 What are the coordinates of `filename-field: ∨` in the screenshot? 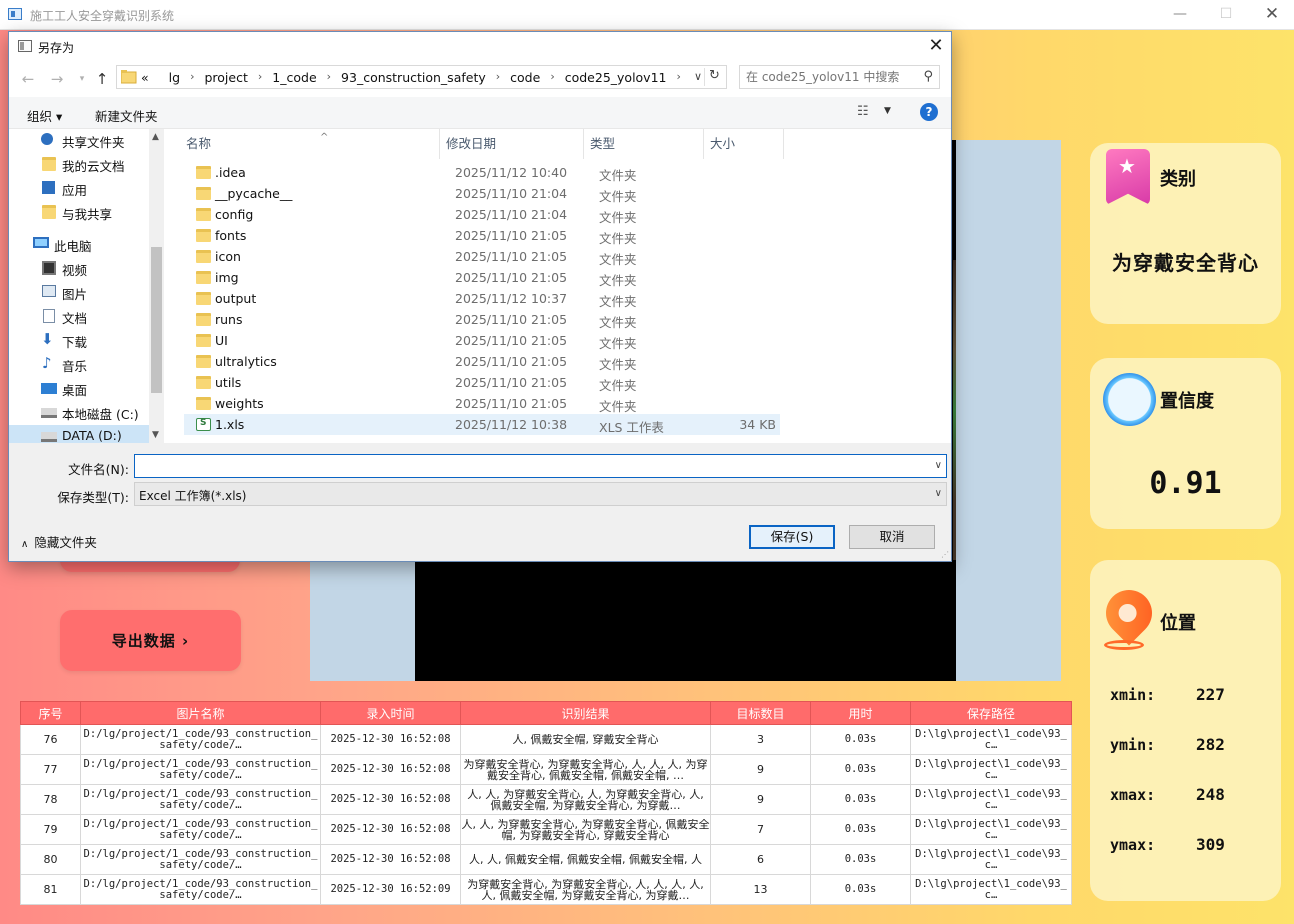 It's located at (540, 466).